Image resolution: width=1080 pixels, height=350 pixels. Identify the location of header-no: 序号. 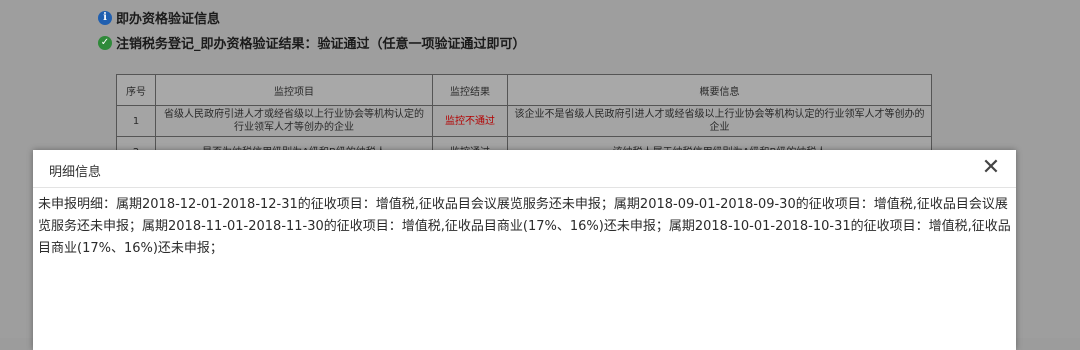
(136, 90).